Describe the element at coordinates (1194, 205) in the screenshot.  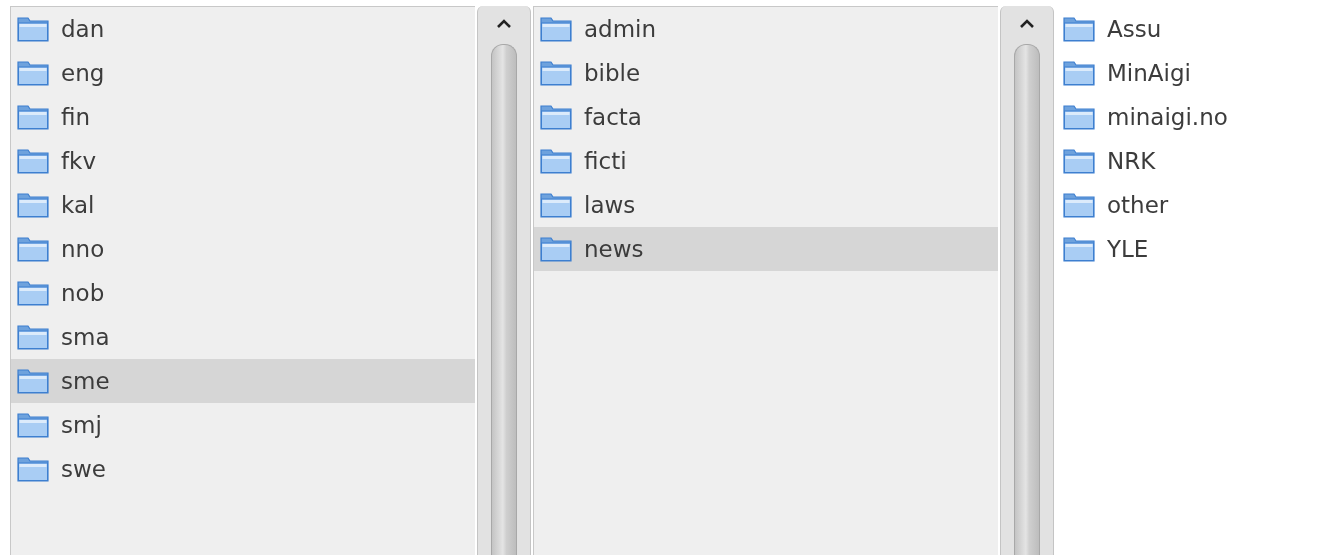
I see `folder-row: other` at that location.